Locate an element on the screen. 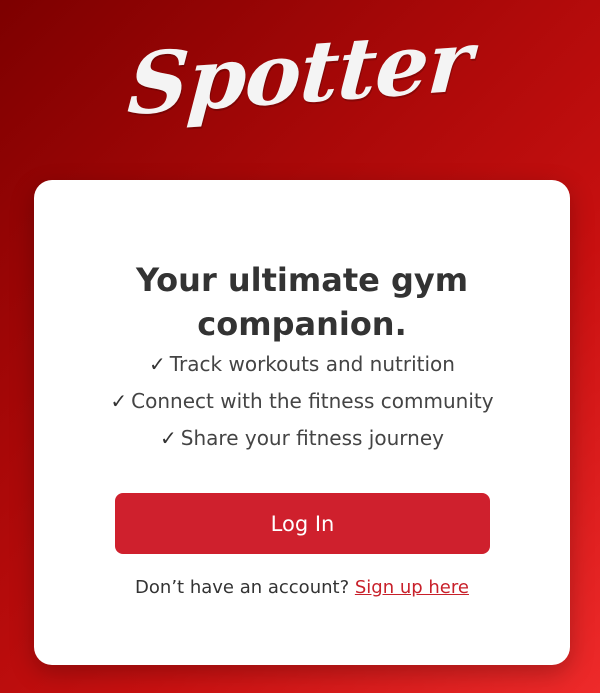 Image resolution: width=600 pixels, height=693 pixels. login-button: Log In is located at coordinates (302, 523).